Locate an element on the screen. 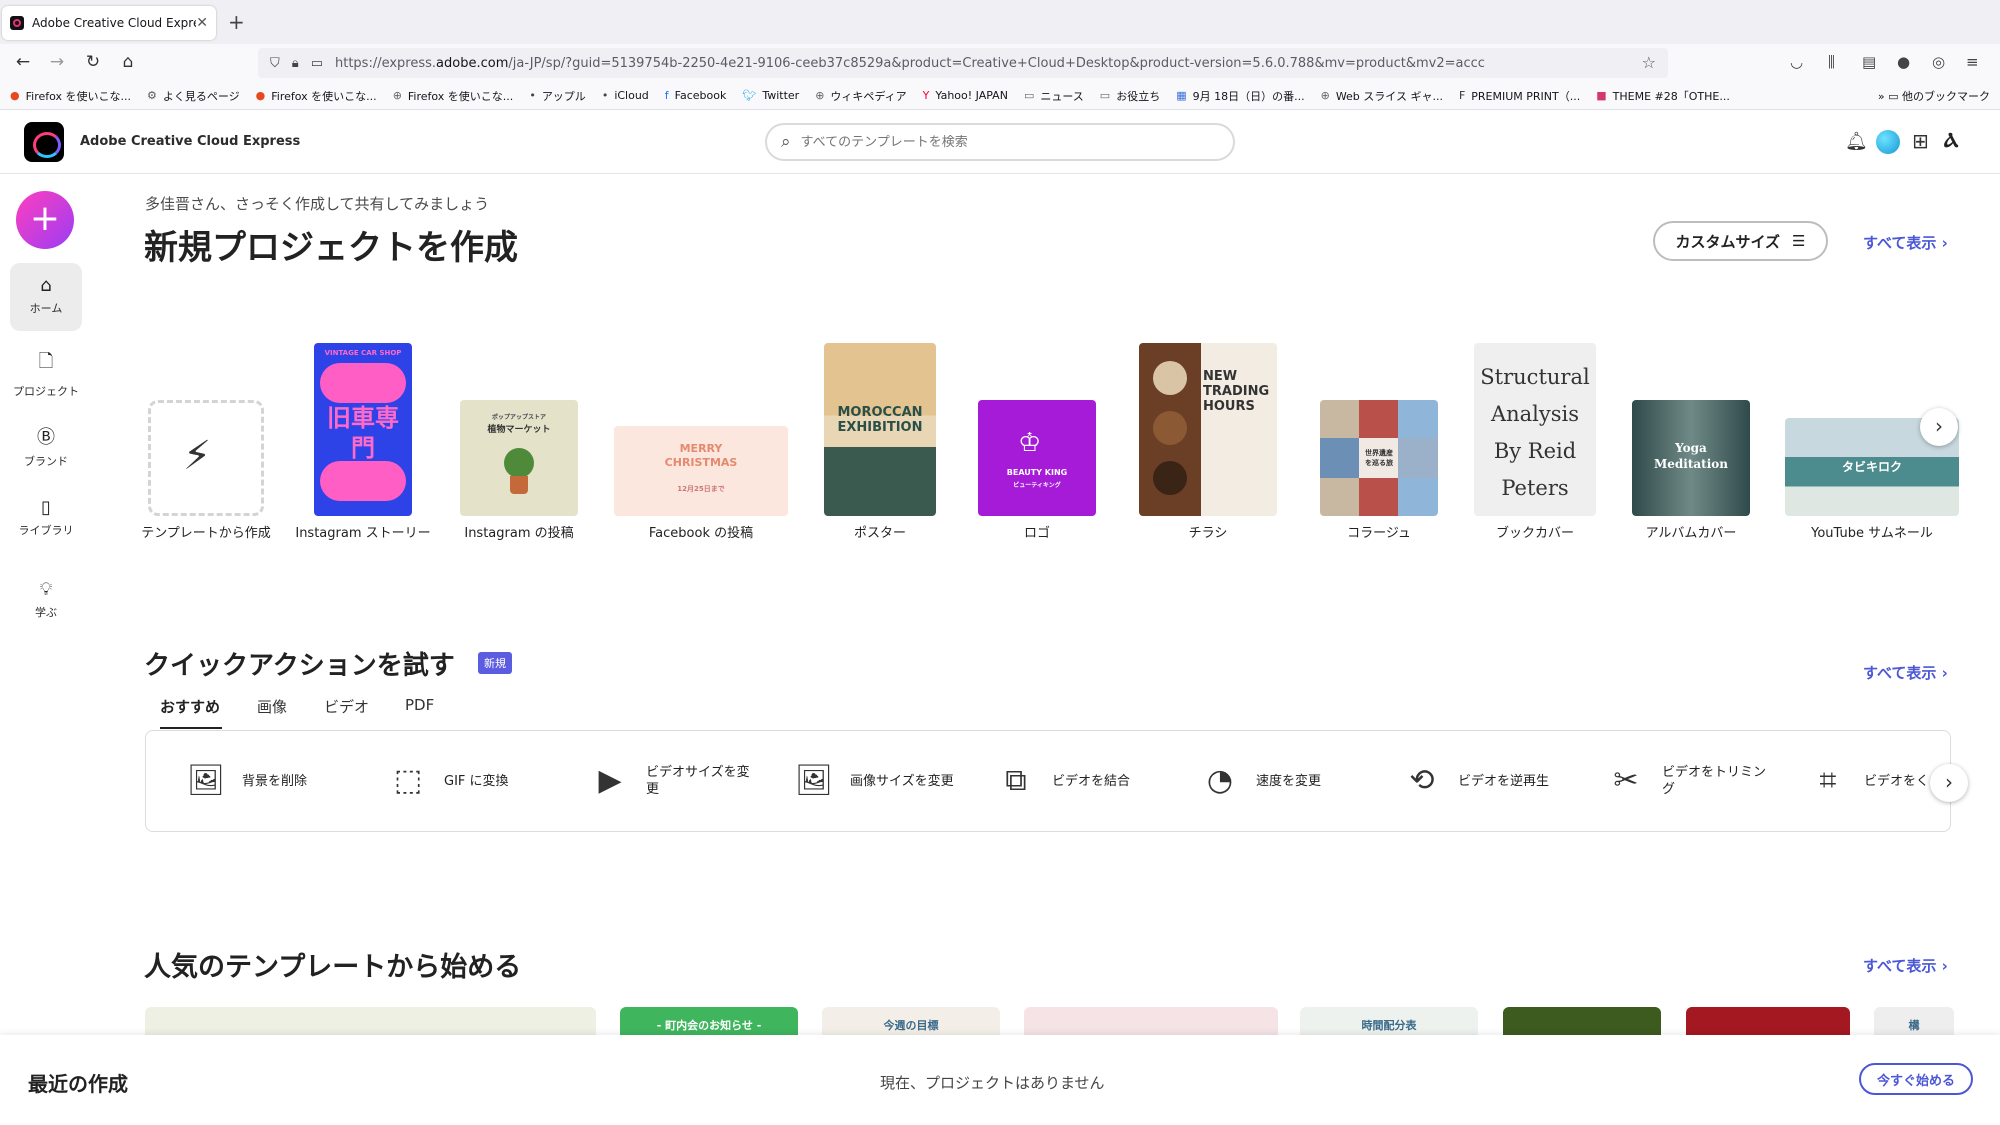  app-header: Adobe Creative Cloud Express ⌕ 🔔︎ ⊞ Ⲁ is located at coordinates (1000, 142).